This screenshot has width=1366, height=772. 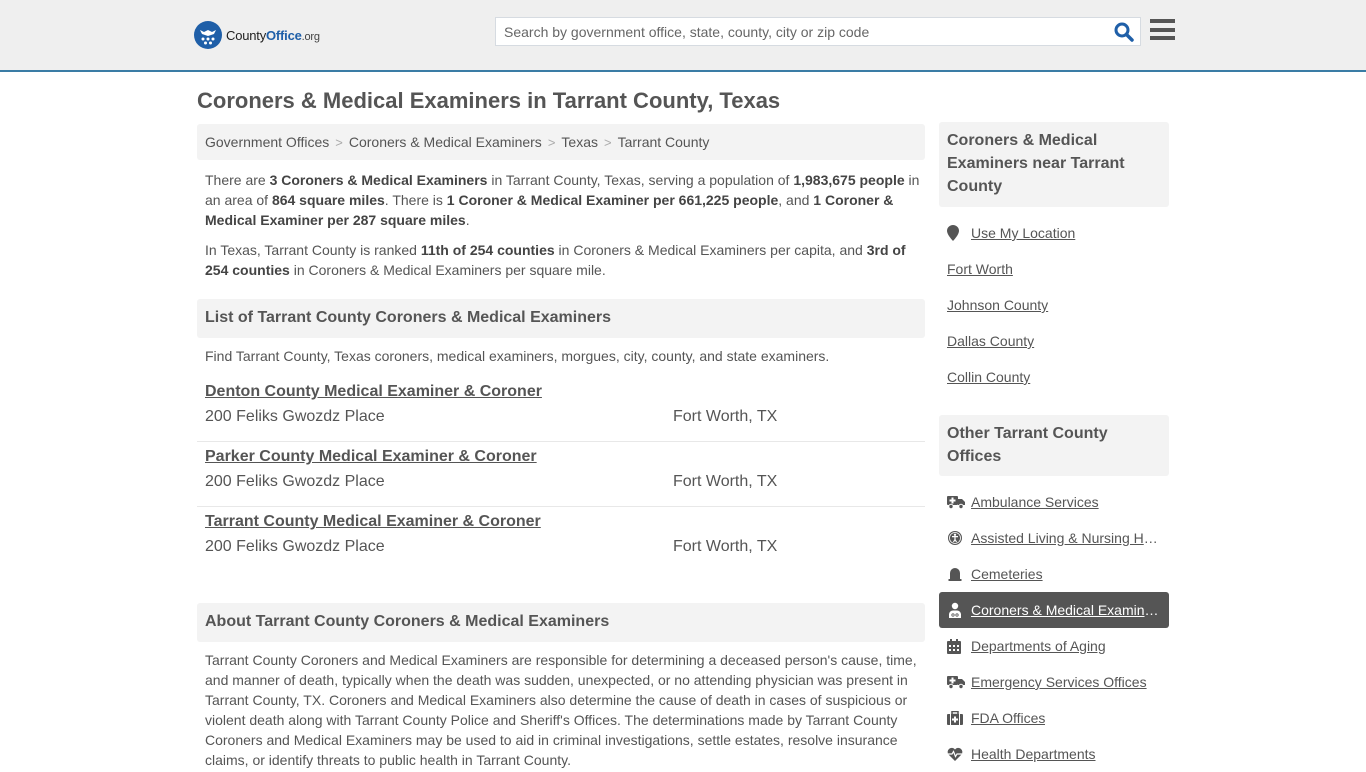 I want to click on listing-name-link: Parker County Medical Examiner & Coroner, so click(x=371, y=457).